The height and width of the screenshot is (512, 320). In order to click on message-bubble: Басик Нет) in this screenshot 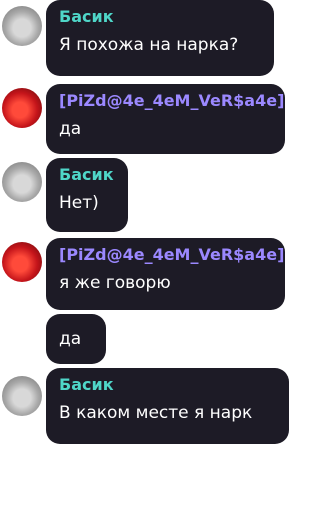, I will do `click(87, 195)`.